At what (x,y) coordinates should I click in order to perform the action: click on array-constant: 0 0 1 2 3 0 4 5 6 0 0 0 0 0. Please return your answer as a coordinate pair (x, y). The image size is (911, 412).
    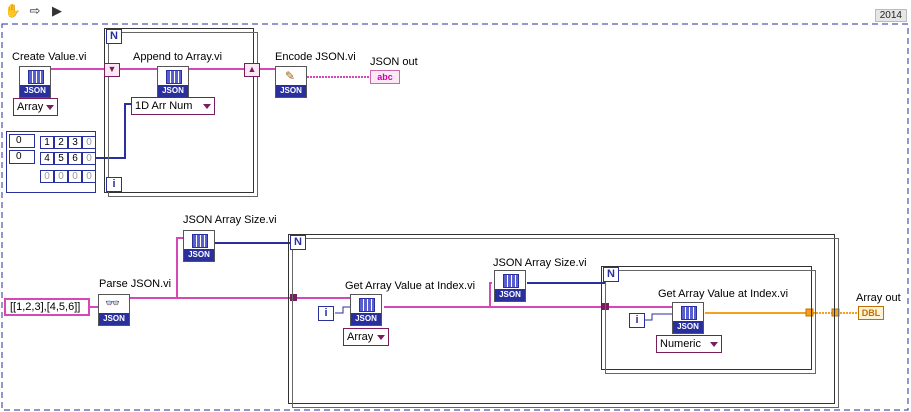
    Looking at the image, I should click on (51, 162).